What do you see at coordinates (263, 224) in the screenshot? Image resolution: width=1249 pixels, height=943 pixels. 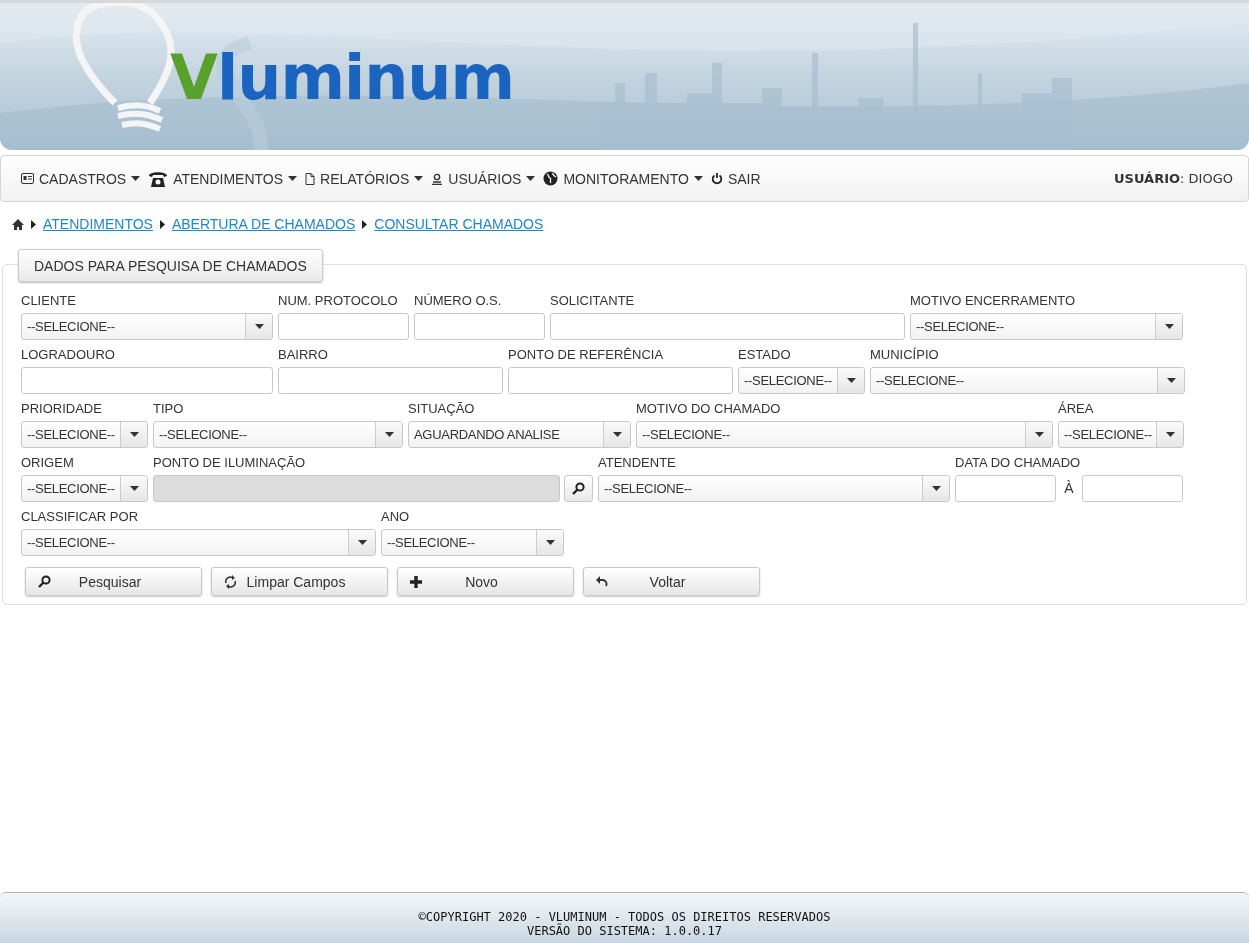 I see `breadcrumb-link: ABERTURA DE CHAMADOS` at bounding box center [263, 224].